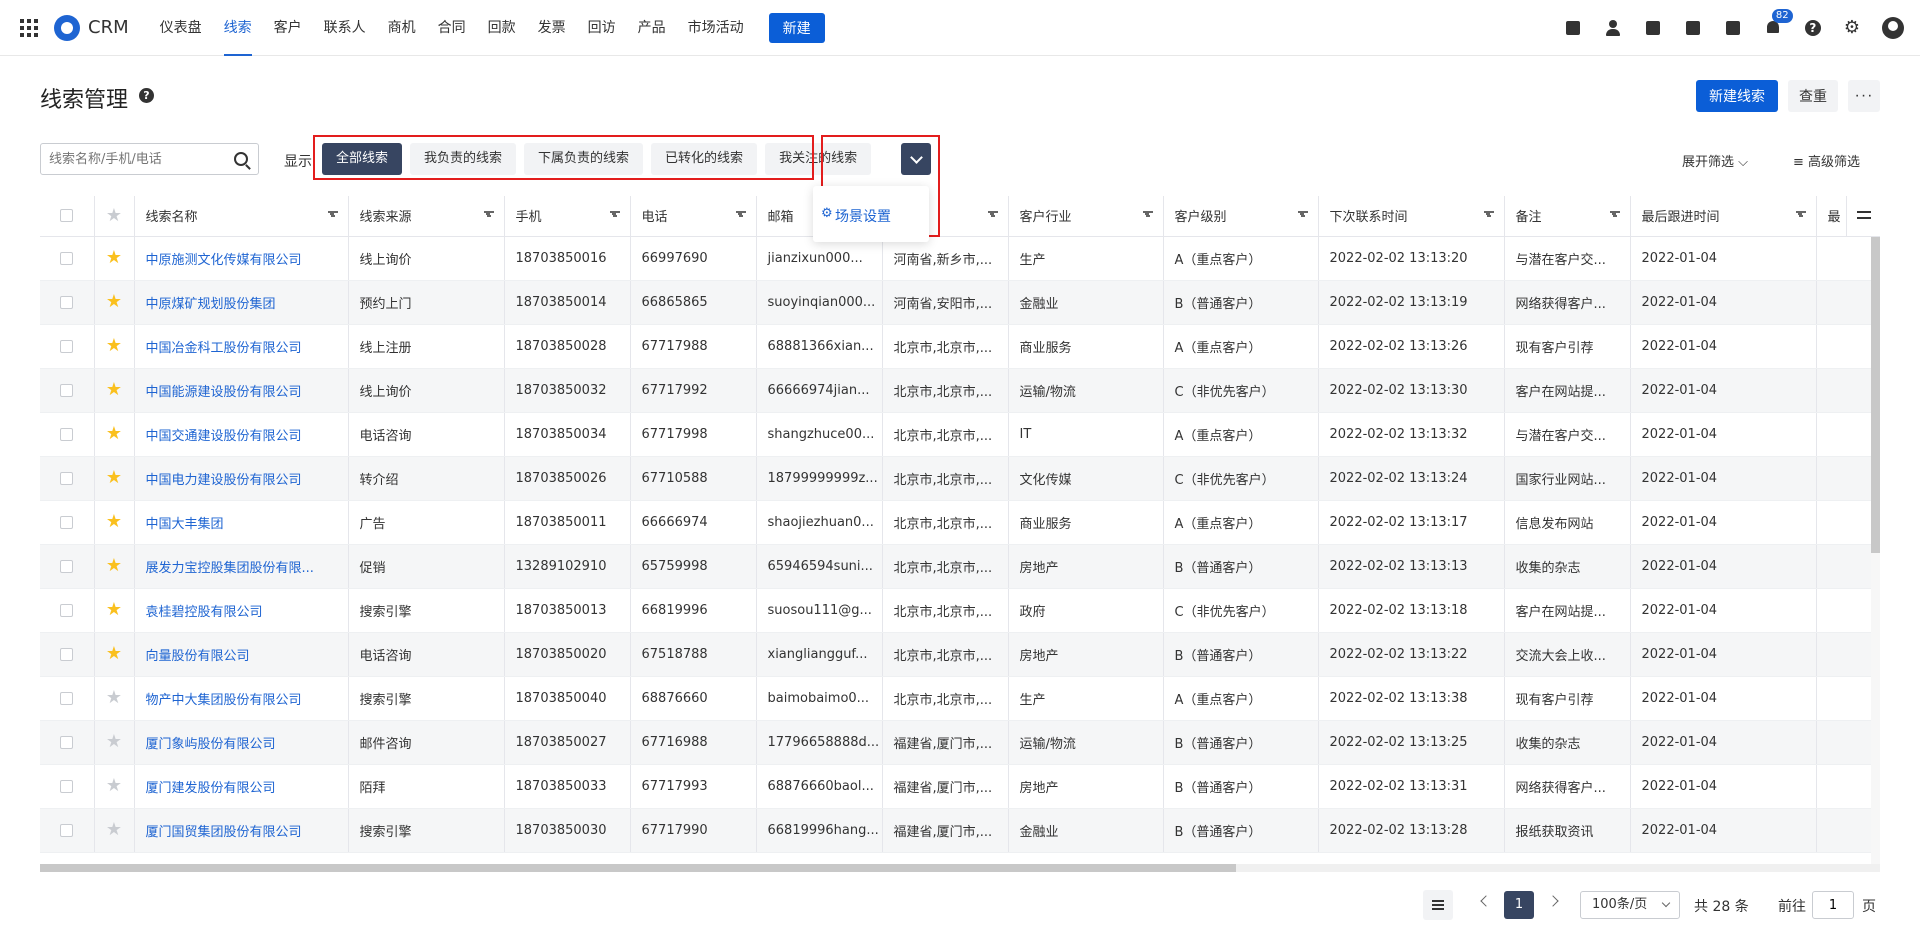 The height and width of the screenshot is (937, 1920). I want to click on col-header-level: 客户级别, so click(1241, 216).